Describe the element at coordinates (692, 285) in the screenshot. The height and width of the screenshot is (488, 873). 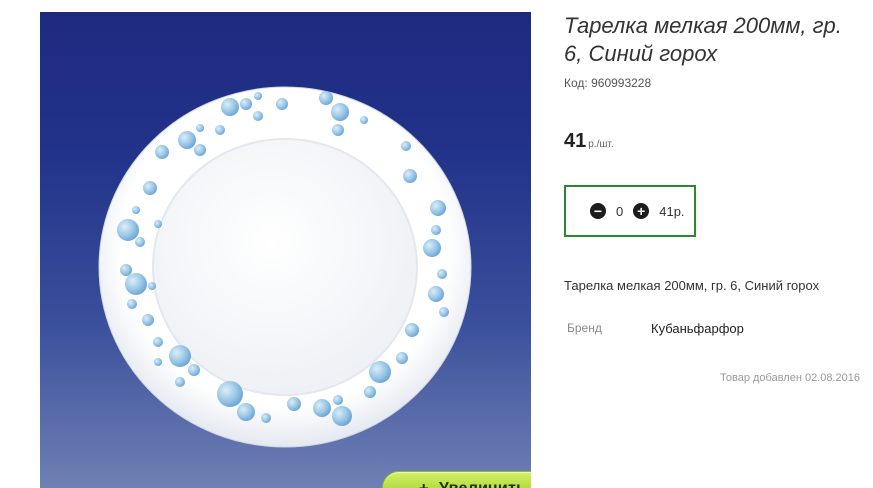
I see `product-description: Тарелка мелкая 200мм, гр. 6, Синий горох` at that location.